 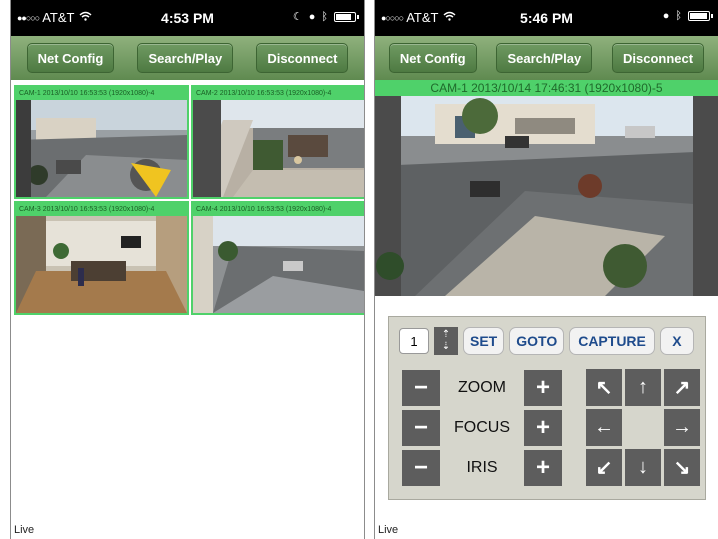 I want to click on tilt-down-icon: ↓, so click(x=643, y=467).